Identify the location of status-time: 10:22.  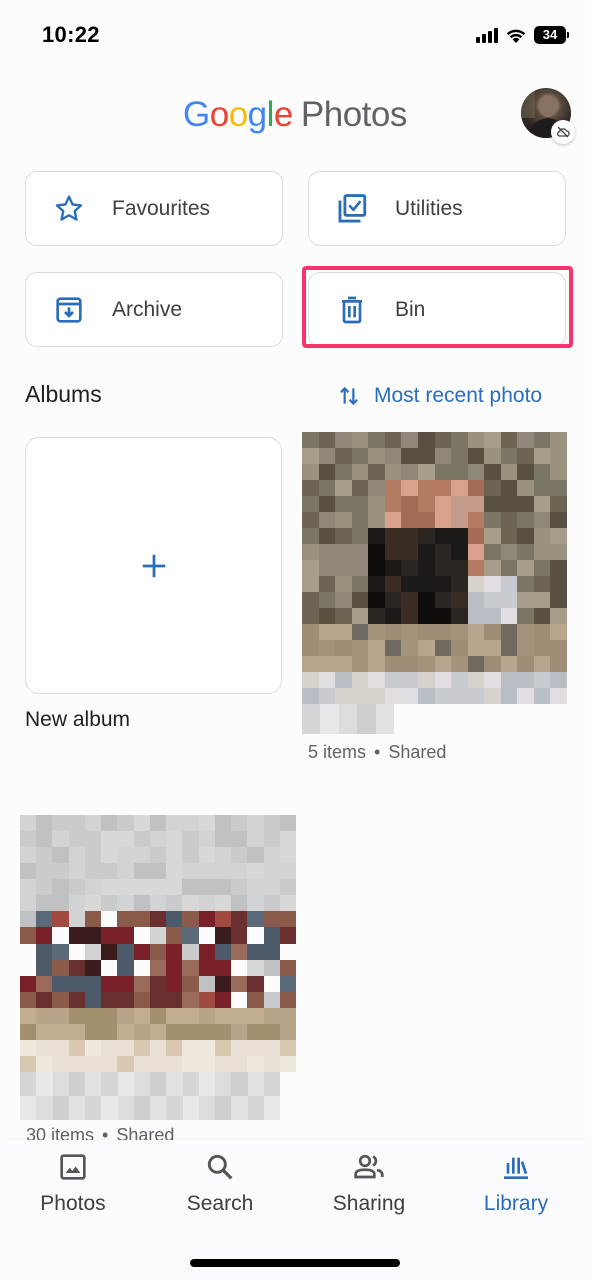
(71, 34).